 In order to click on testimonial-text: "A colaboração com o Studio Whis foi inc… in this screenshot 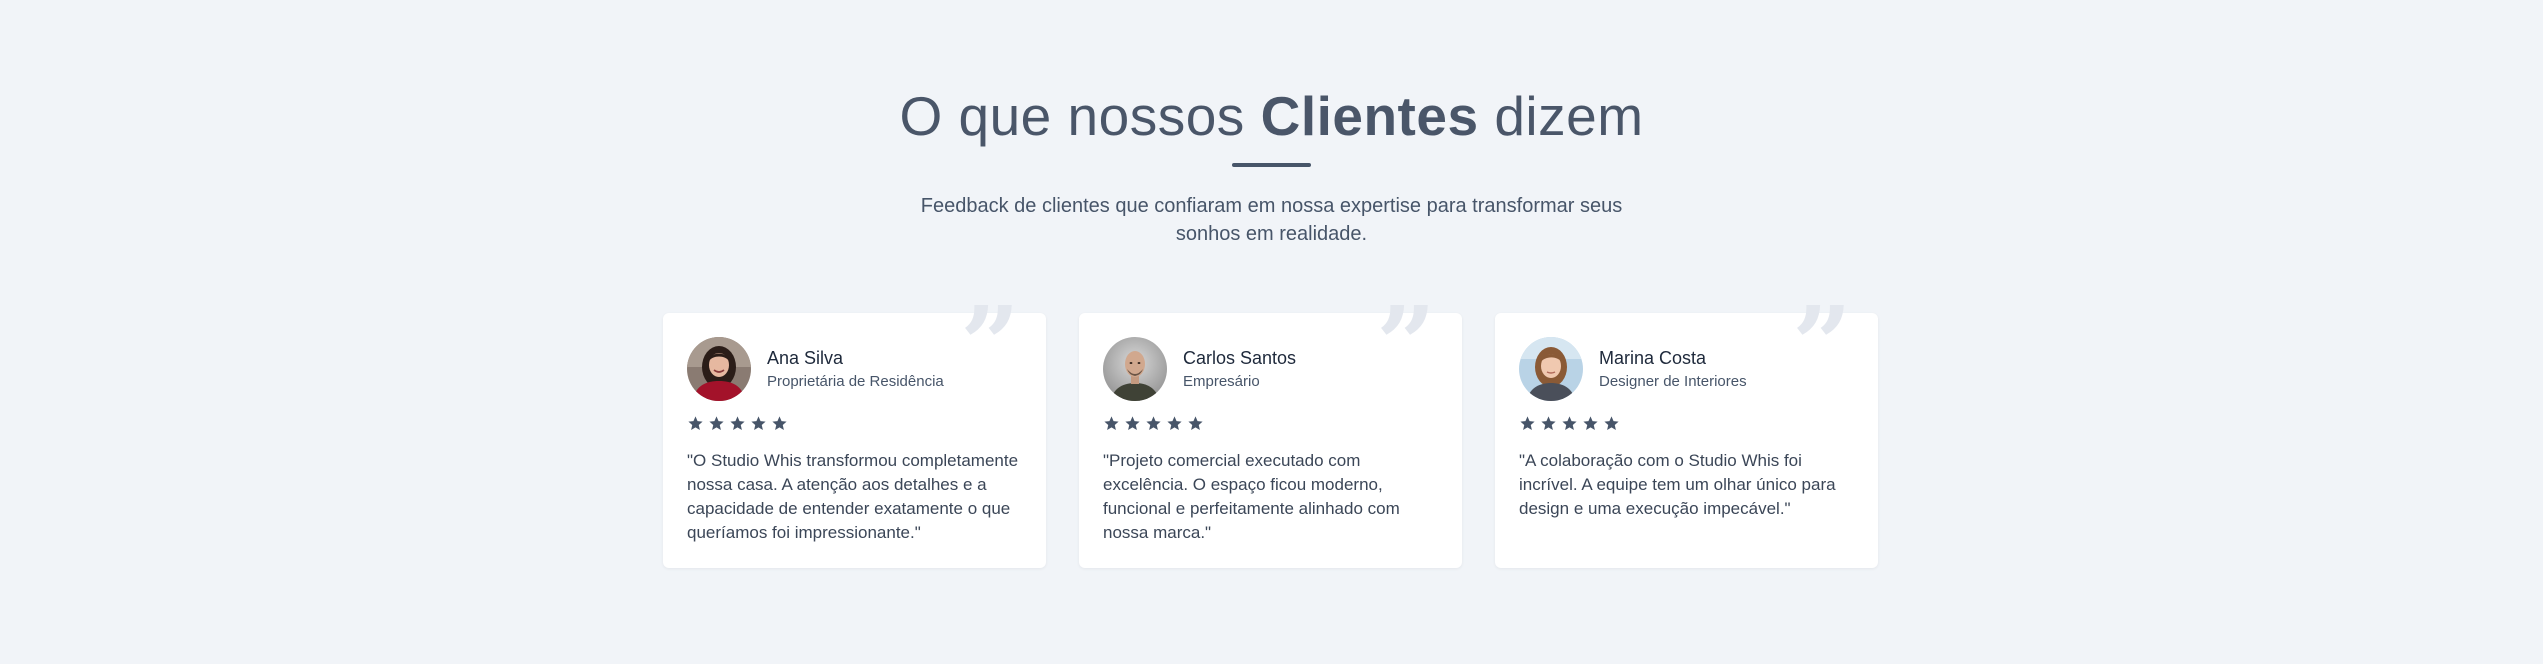, I will do `click(1677, 484)`.